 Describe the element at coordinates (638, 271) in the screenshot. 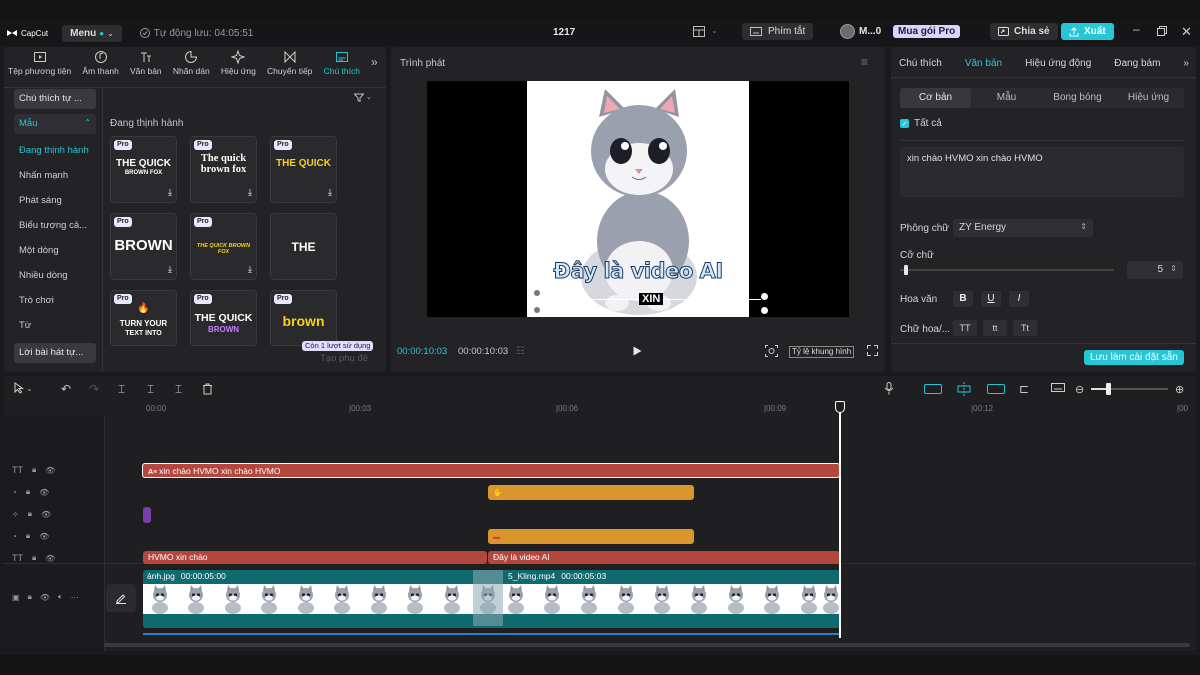

I see `video-title-overlay: Đây là video AI` at that location.